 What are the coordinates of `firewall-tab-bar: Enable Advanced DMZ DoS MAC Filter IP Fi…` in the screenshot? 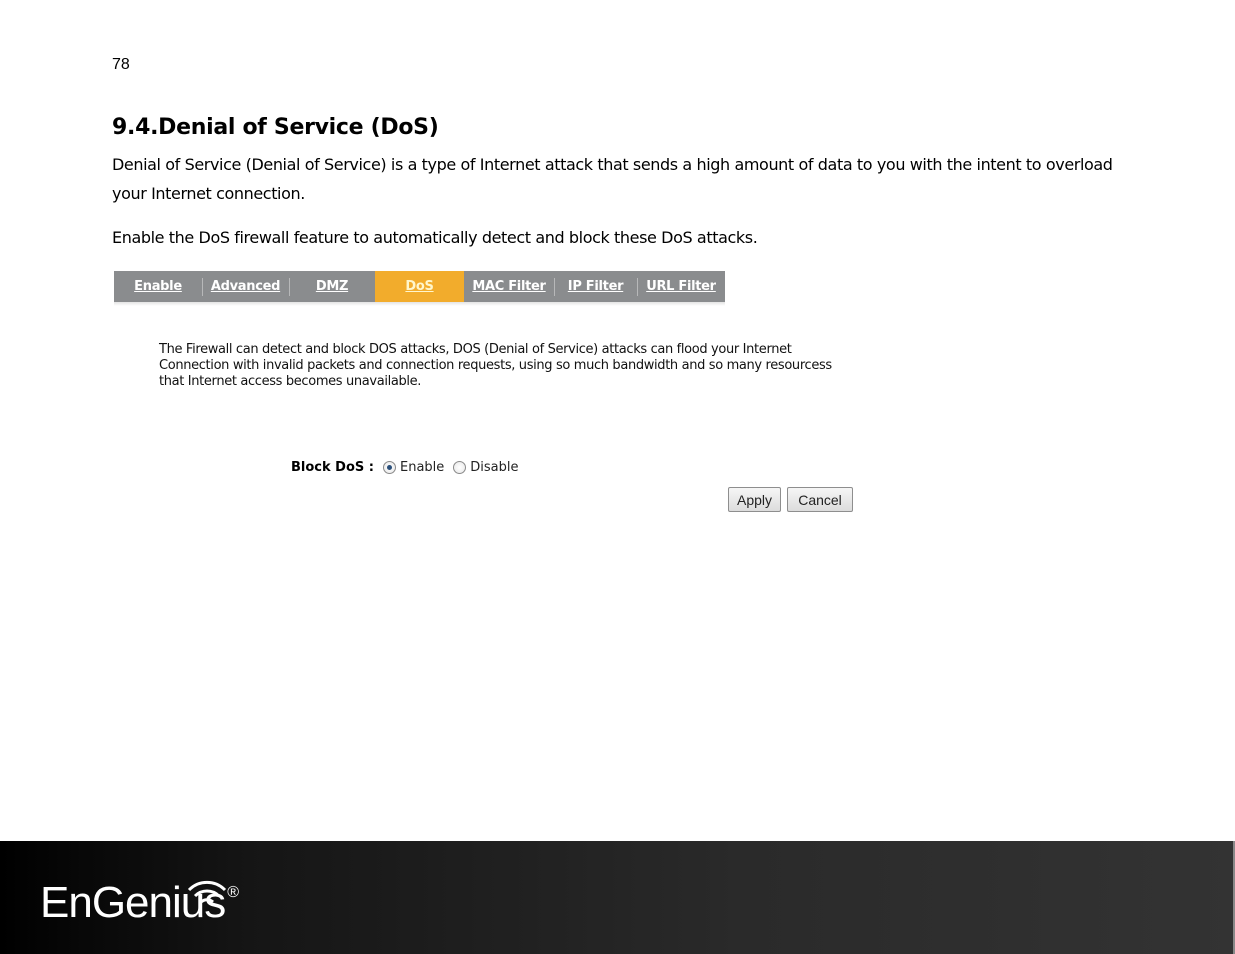 It's located at (419, 286).